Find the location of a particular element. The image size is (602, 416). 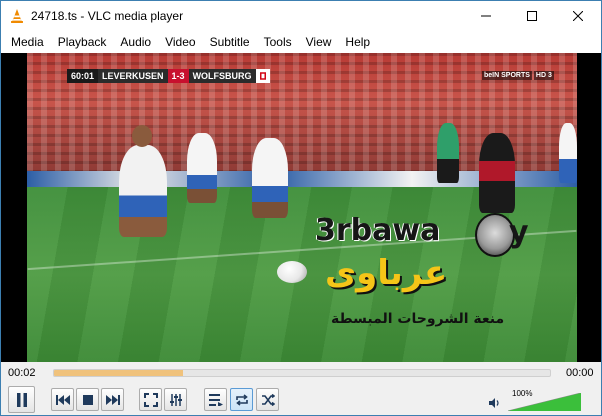

maximize-button is located at coordinates (532, 16).